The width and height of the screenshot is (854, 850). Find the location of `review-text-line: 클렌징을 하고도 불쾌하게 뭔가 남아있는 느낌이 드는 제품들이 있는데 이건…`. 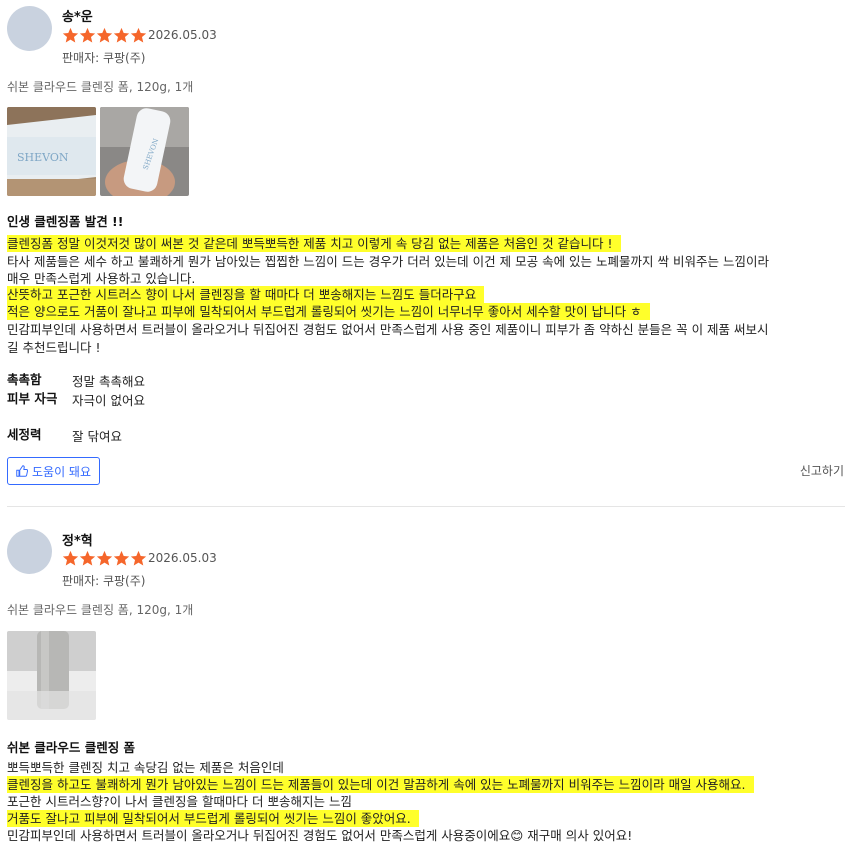

review-text-line: 클렌징을 하고도 불쾌하게 뭔가 남아있는 느낌이 드는 제품들이 있는데 이건… is located at coordinates (380, 784).